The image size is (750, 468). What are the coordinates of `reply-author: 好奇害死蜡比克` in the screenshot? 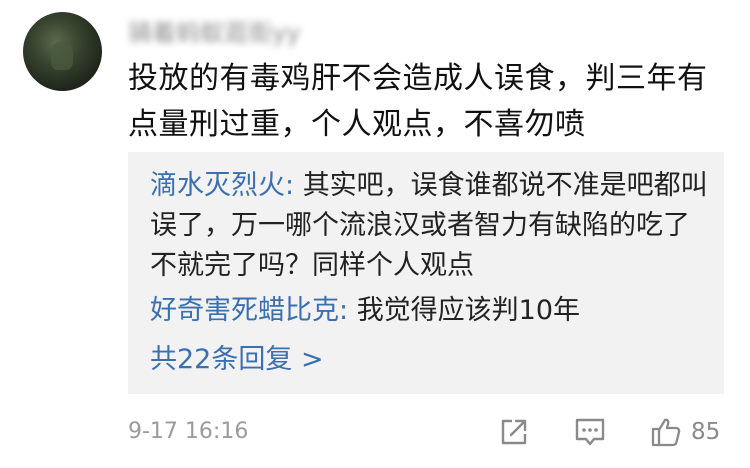 It's located at (244, 310).